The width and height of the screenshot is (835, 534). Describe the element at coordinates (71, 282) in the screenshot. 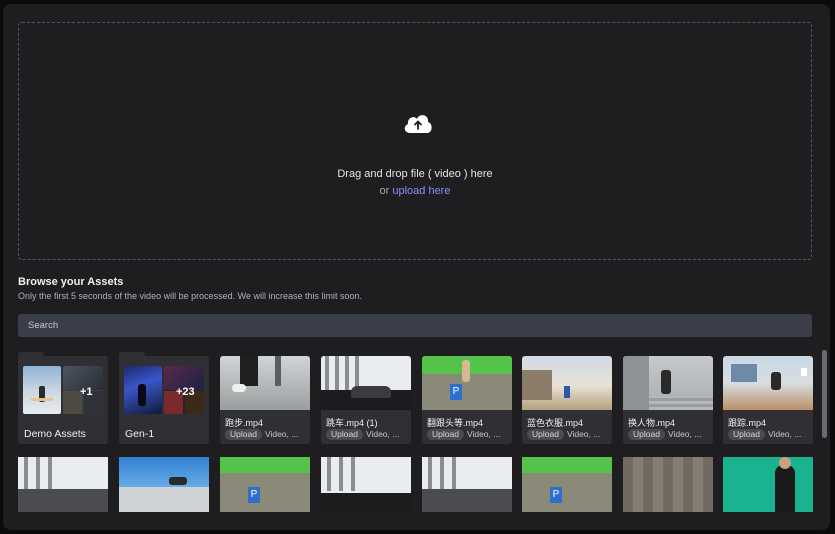

I see `browse-assets-title: Browse your Assets` at that location.